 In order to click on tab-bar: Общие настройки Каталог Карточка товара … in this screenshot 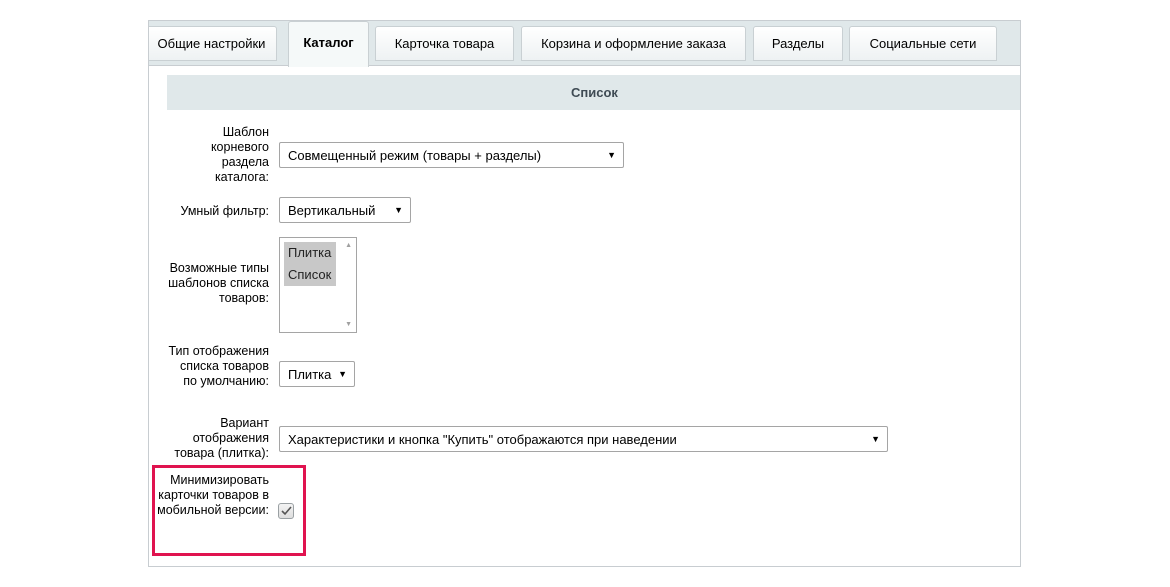, I will do `click(584, 44)`.